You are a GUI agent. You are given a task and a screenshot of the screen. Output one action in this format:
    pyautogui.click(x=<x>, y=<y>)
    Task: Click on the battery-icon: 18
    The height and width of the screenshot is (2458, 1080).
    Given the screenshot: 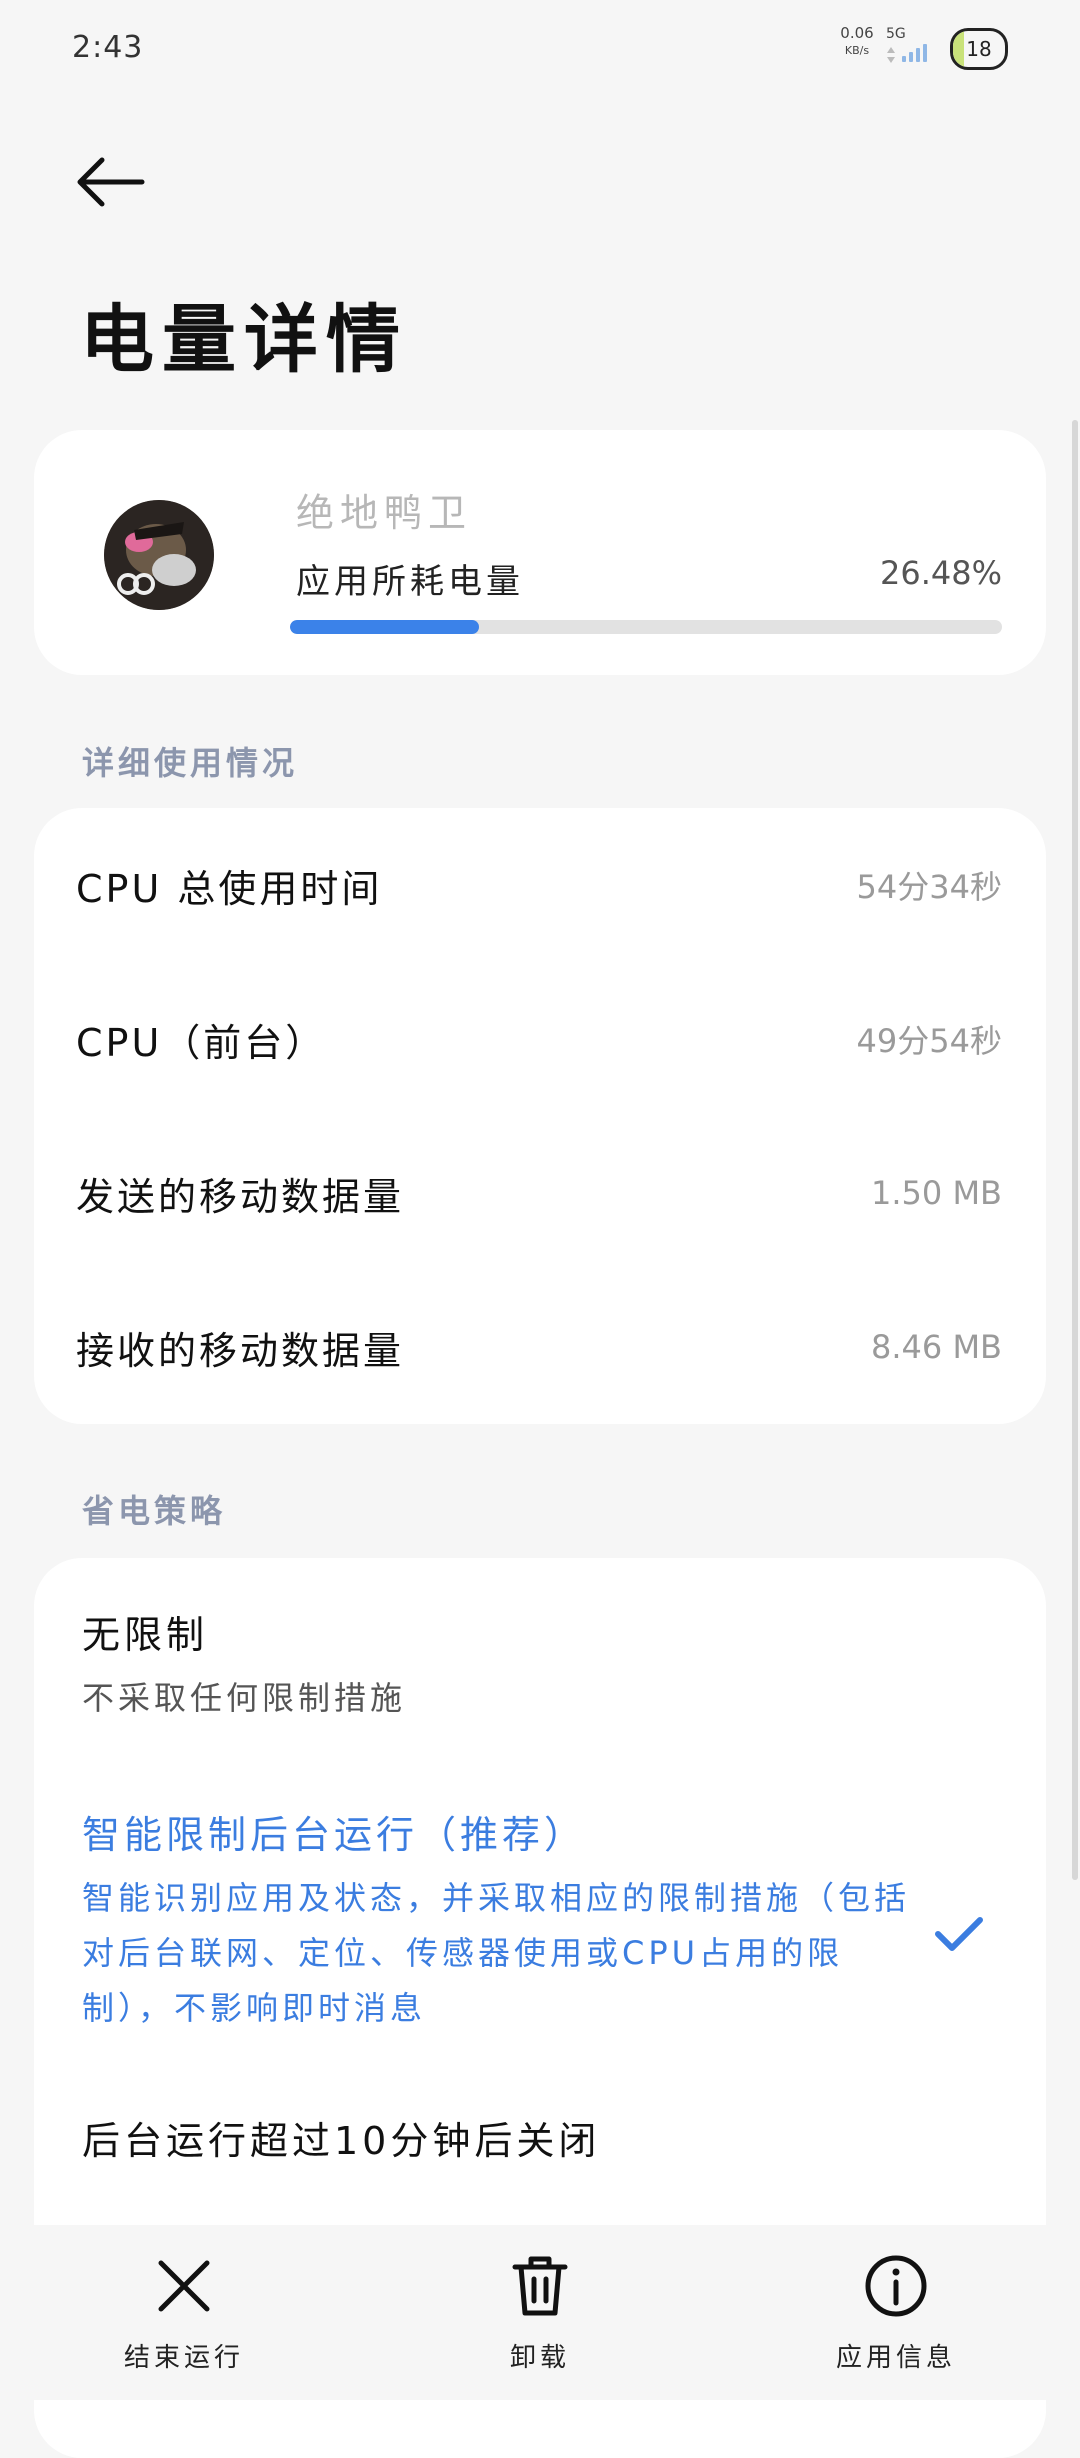 What is the action you would take?
    pyautogui.click(x=979, y=49)
    